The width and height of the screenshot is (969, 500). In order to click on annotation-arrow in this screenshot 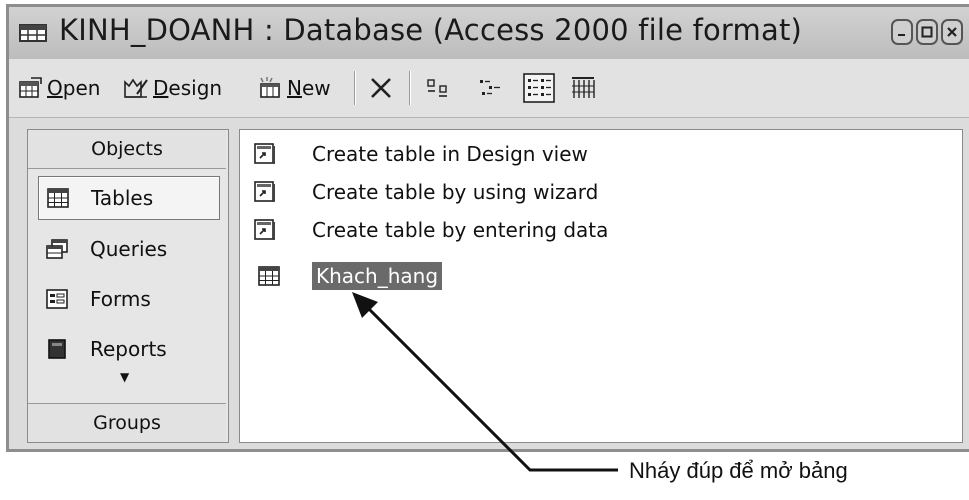, I will do `click(485, 382)`.